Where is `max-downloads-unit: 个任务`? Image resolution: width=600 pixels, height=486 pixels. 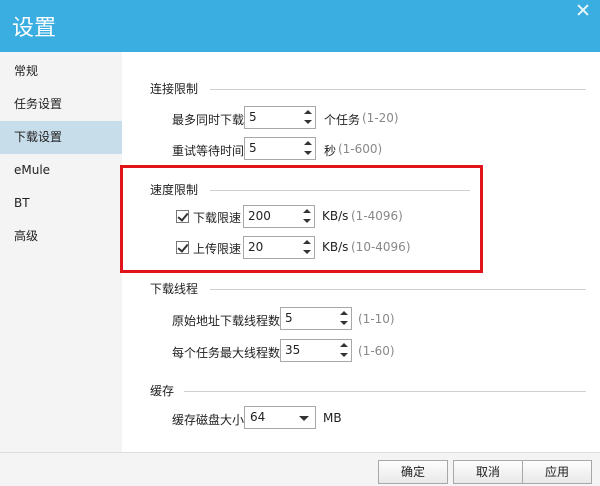 max-downloads-unit: 个任务 is located at coordinates (342, 120).